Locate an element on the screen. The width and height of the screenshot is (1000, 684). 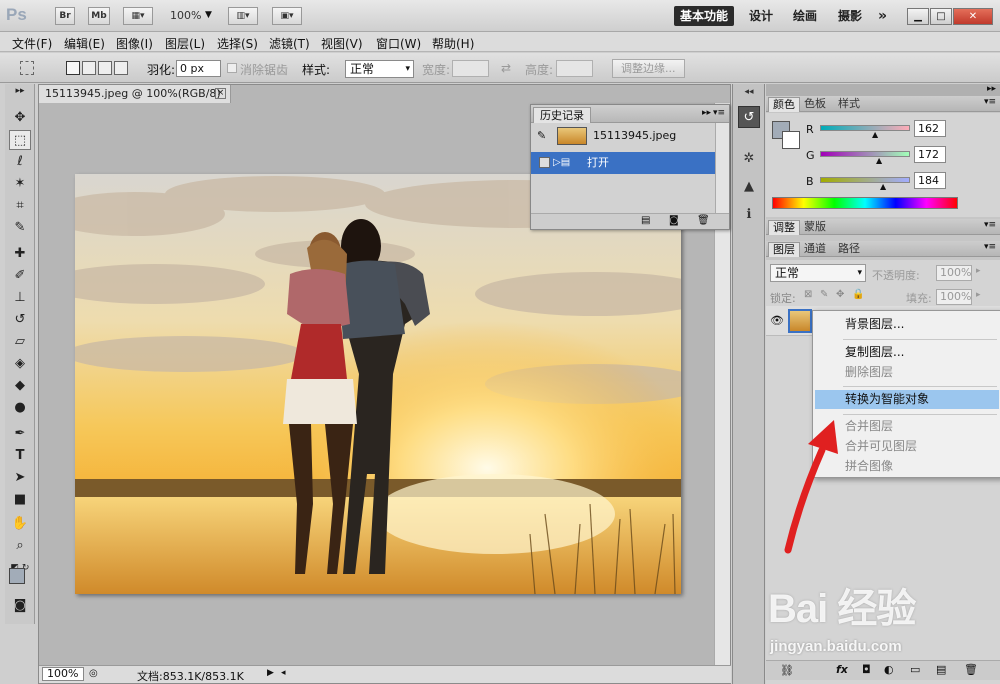
zoom-tool-icon: ⌕ is located at coordinates (20, 546).